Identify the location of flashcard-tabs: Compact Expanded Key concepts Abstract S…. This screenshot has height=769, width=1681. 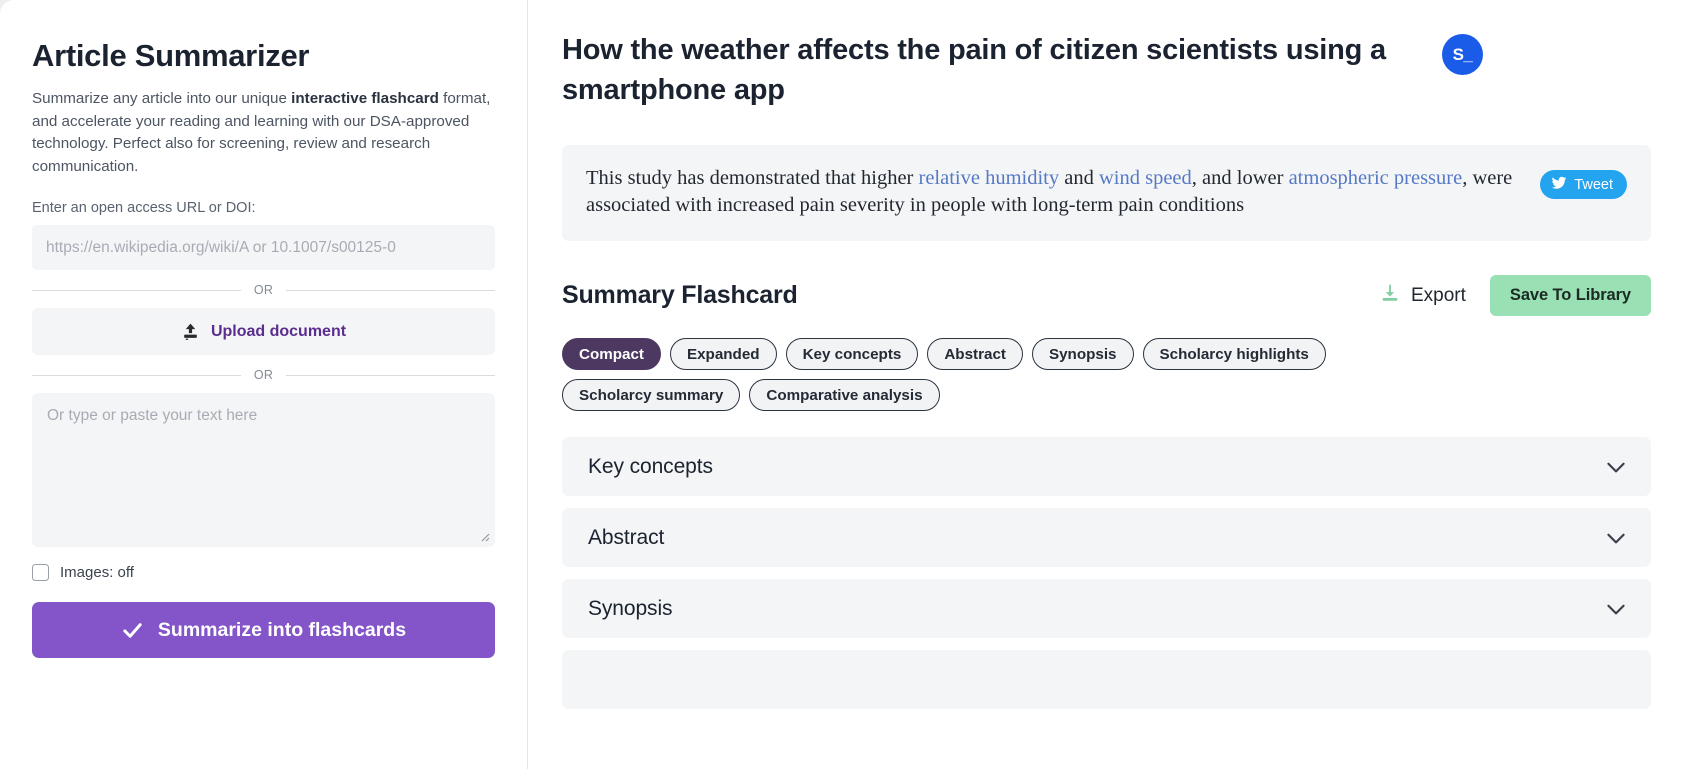
(1012, 374).